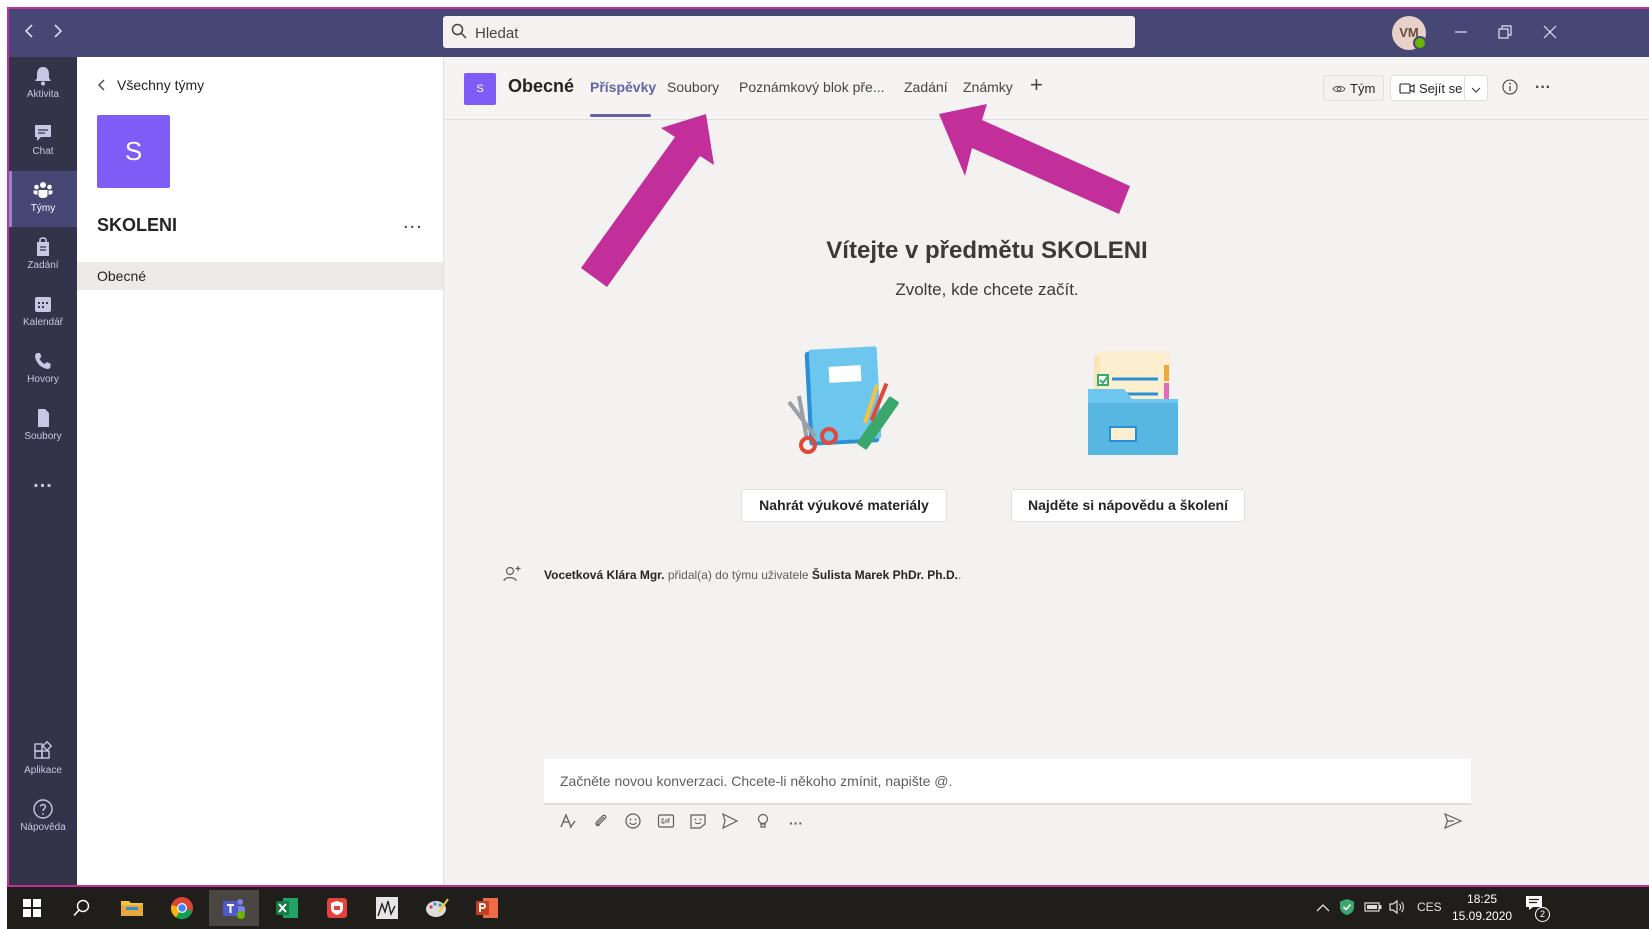 The image size is (1649, 929). I want to click on rail-label: Hovory, so click(43, 379).